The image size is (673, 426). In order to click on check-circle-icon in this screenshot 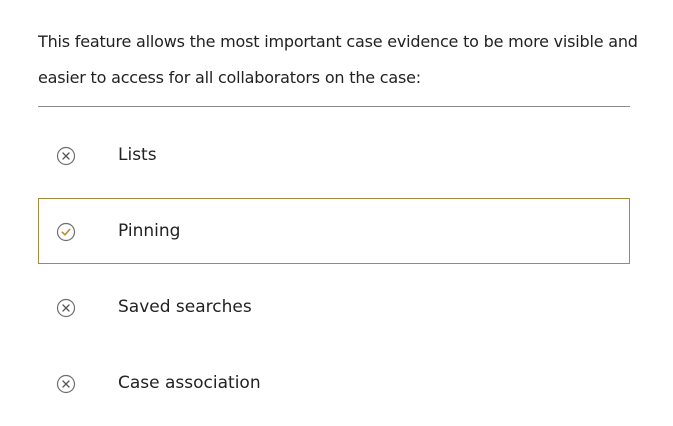, I will do `click(66, 232)`.